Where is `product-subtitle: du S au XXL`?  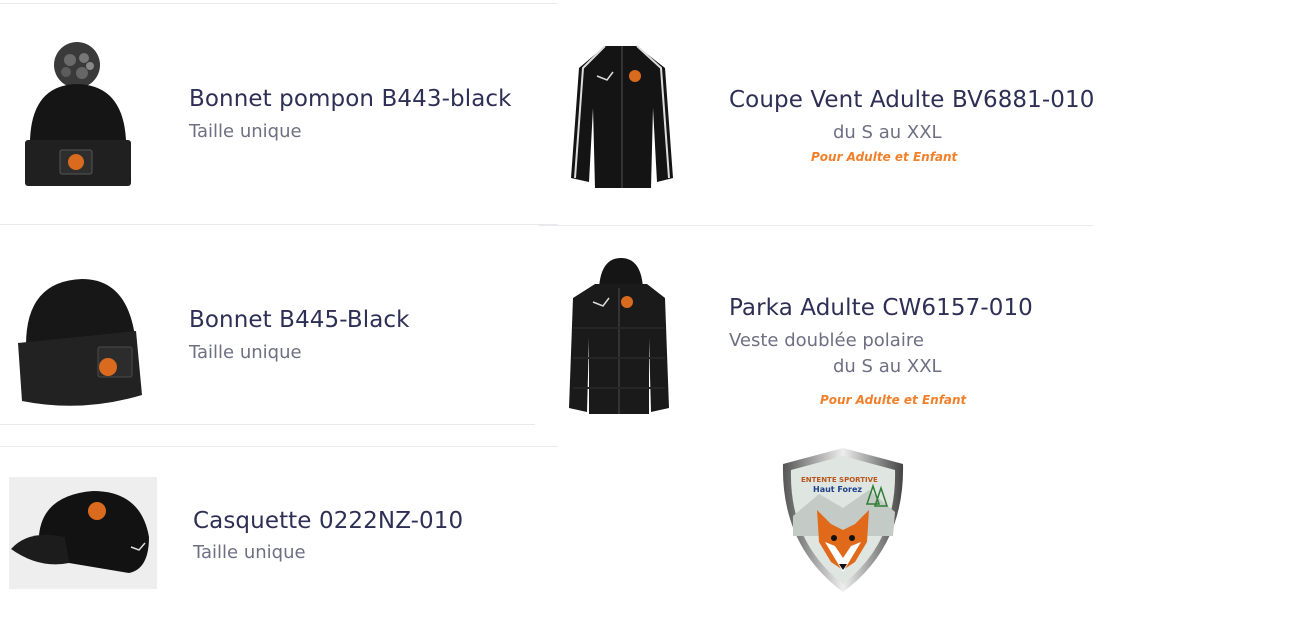 product-subtitle: du S au XXL is located at coordinates (887, 132).